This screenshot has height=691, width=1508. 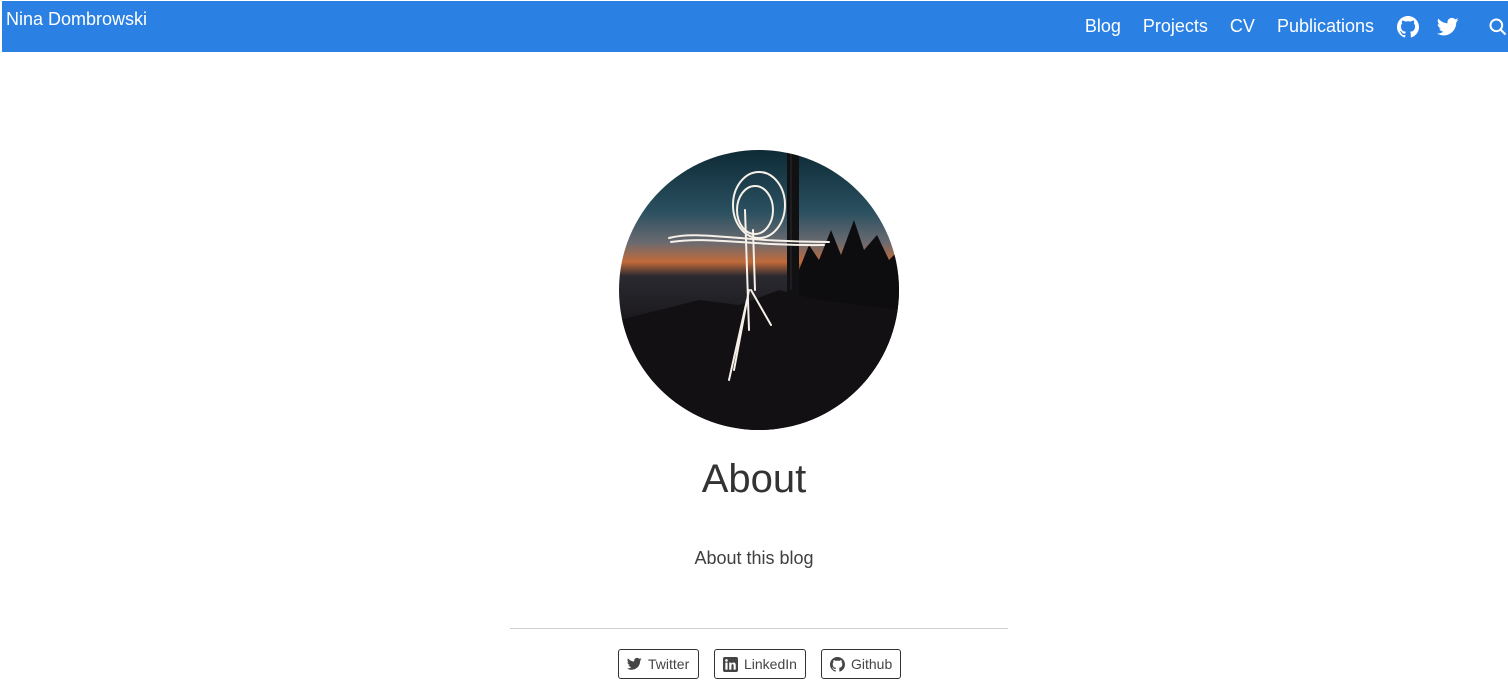 What do you see at coordinates (1103, 26) in the screenshot?
I see `nav-link-blog: Blog` at bounding box center [1103, 26].